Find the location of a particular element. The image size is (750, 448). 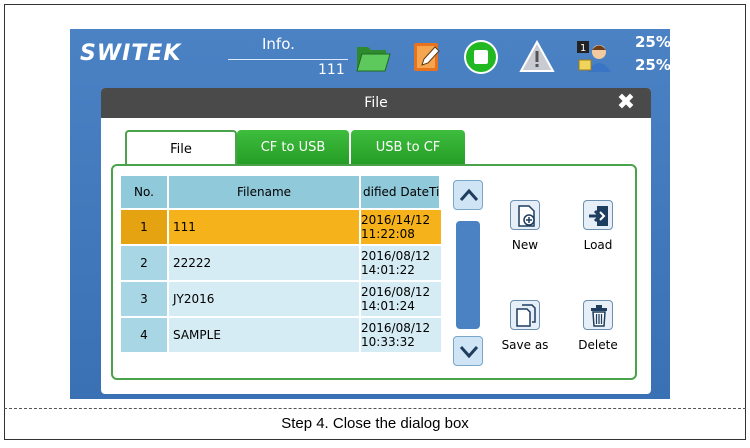

new-file-icon is located at coordinates (525, 215).